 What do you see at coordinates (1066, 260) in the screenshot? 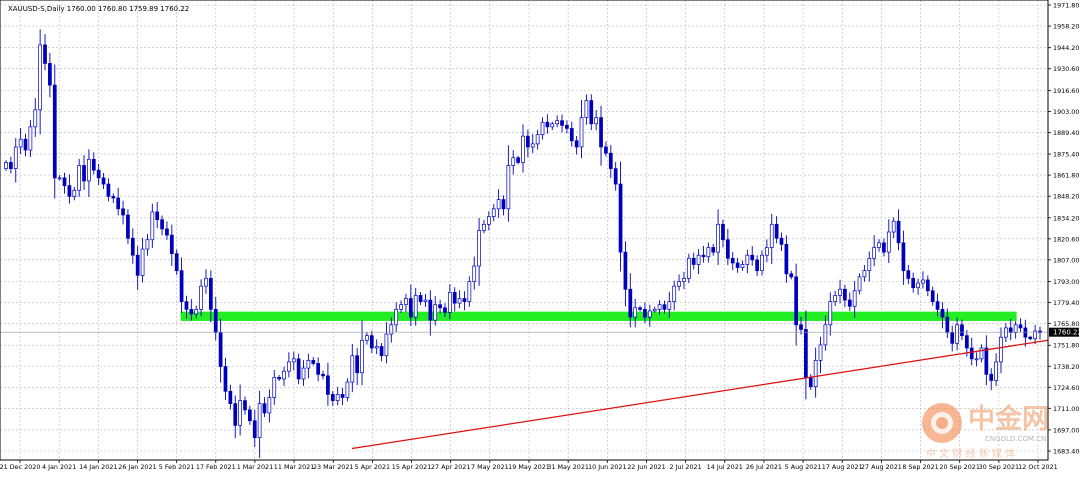
I see `y-tick-label: 1807.00` at bounding box center [1066, 260].